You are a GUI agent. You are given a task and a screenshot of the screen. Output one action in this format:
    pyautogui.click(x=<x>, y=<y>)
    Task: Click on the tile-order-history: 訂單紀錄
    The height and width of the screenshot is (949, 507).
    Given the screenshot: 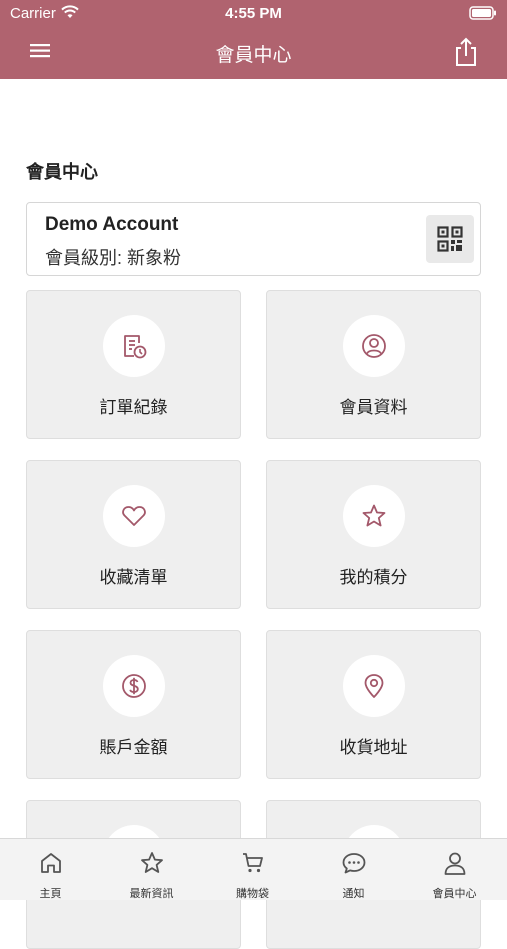 What is the action you would take?
    pyautogui.click(x=133, y=364)
    